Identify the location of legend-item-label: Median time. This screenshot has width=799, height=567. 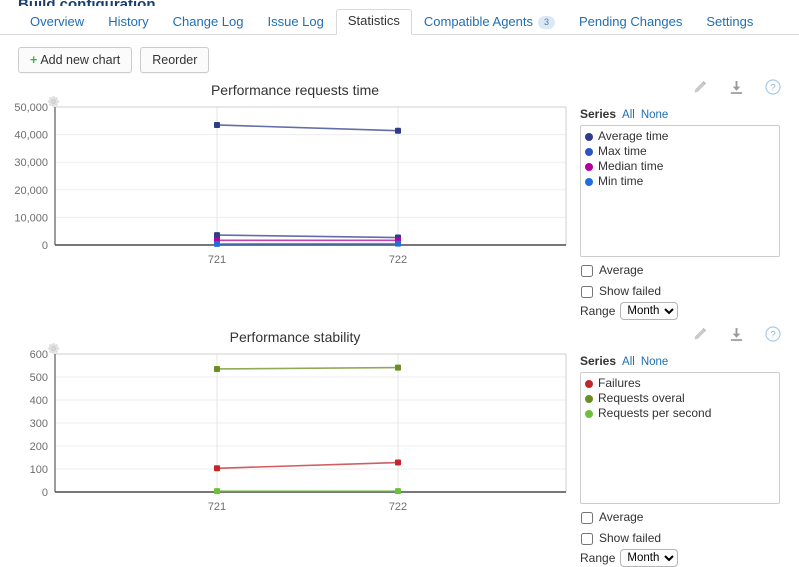
(630, 166).